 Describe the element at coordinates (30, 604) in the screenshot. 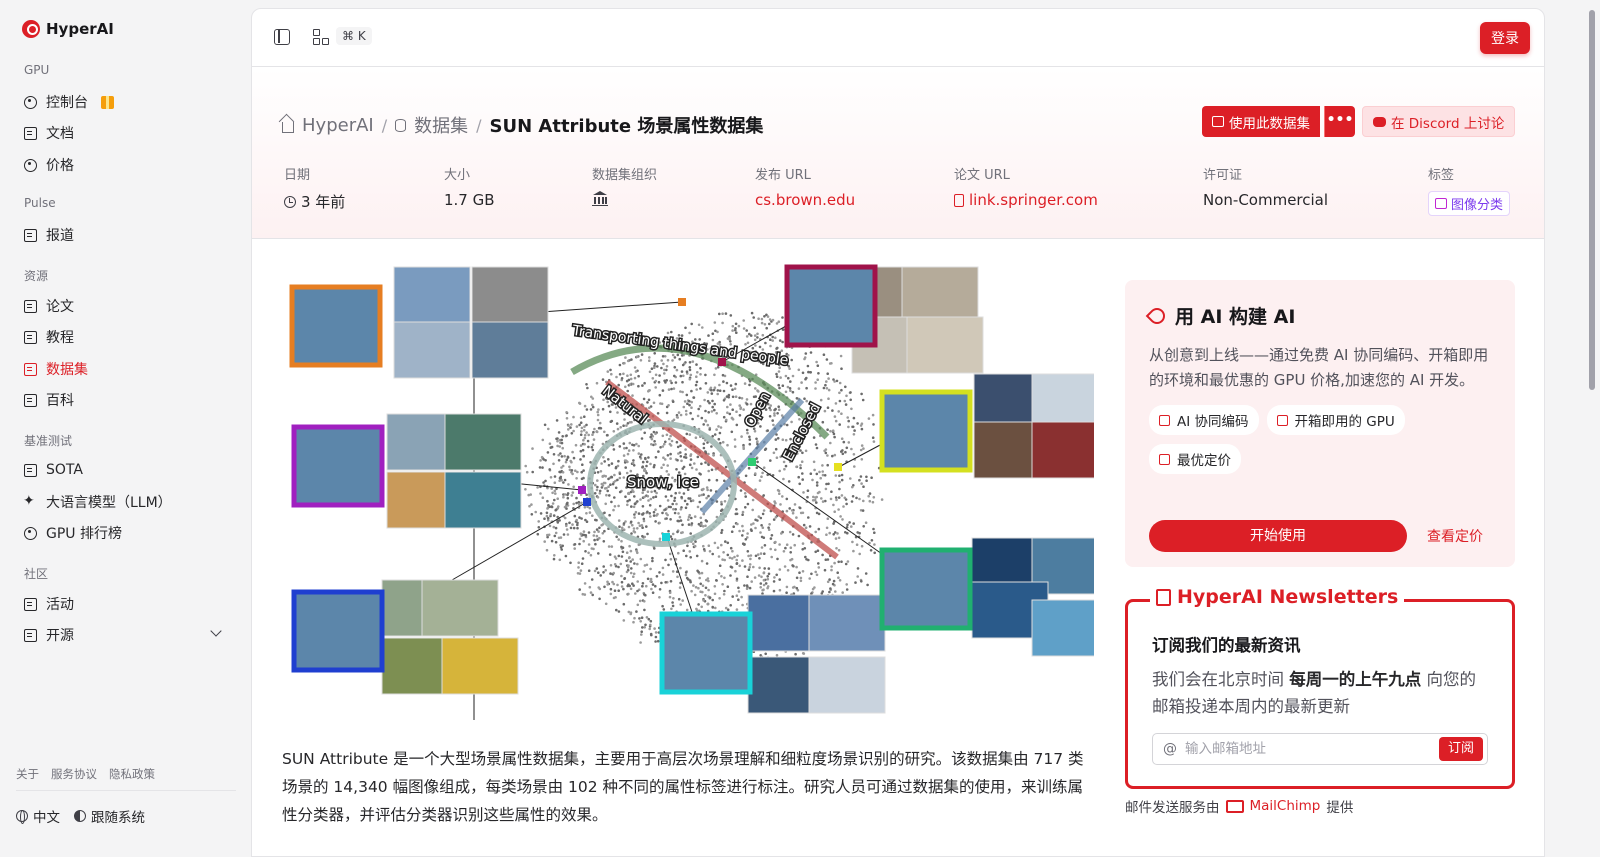

I see `calendar-icon` at that location.